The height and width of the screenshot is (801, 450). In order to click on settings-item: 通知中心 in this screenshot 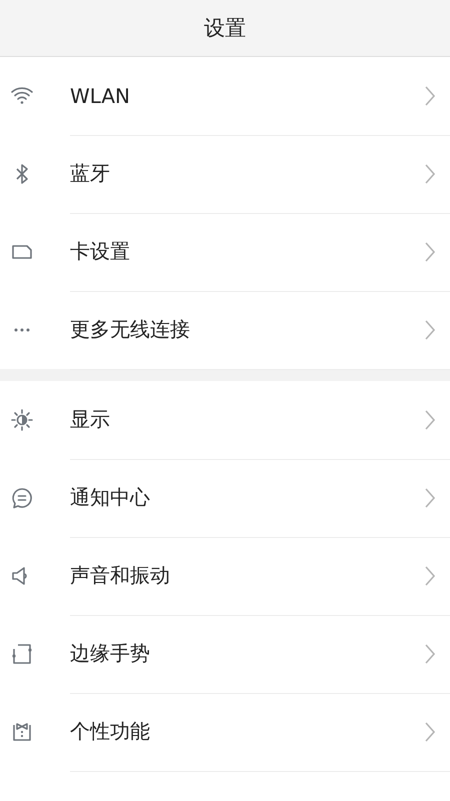, I will do `click(225, 498)`.